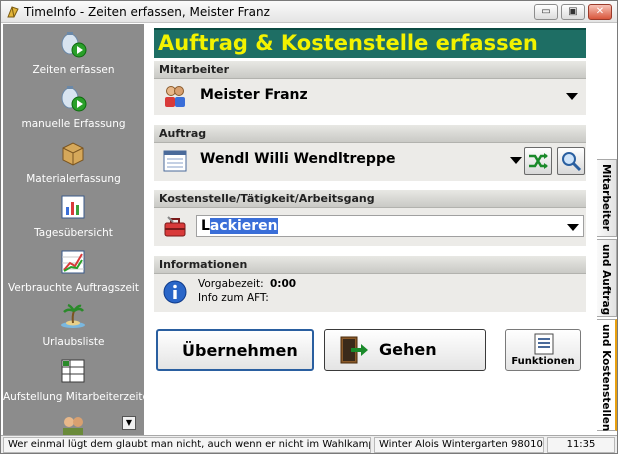 The height and width of the screenshot is (454, 618). Describe the element at coordinates (544, 344) in the screenshot. I see `functions-list-icon` at that location.